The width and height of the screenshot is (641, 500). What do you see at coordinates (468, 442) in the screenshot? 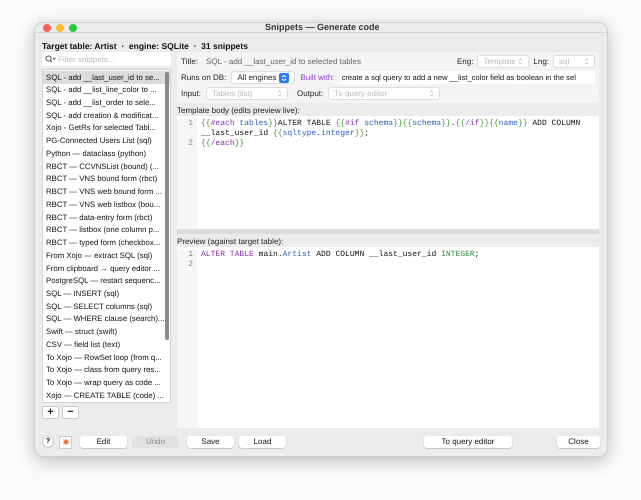
I see `action-button: To query editor` at bounding box center [468, 442].